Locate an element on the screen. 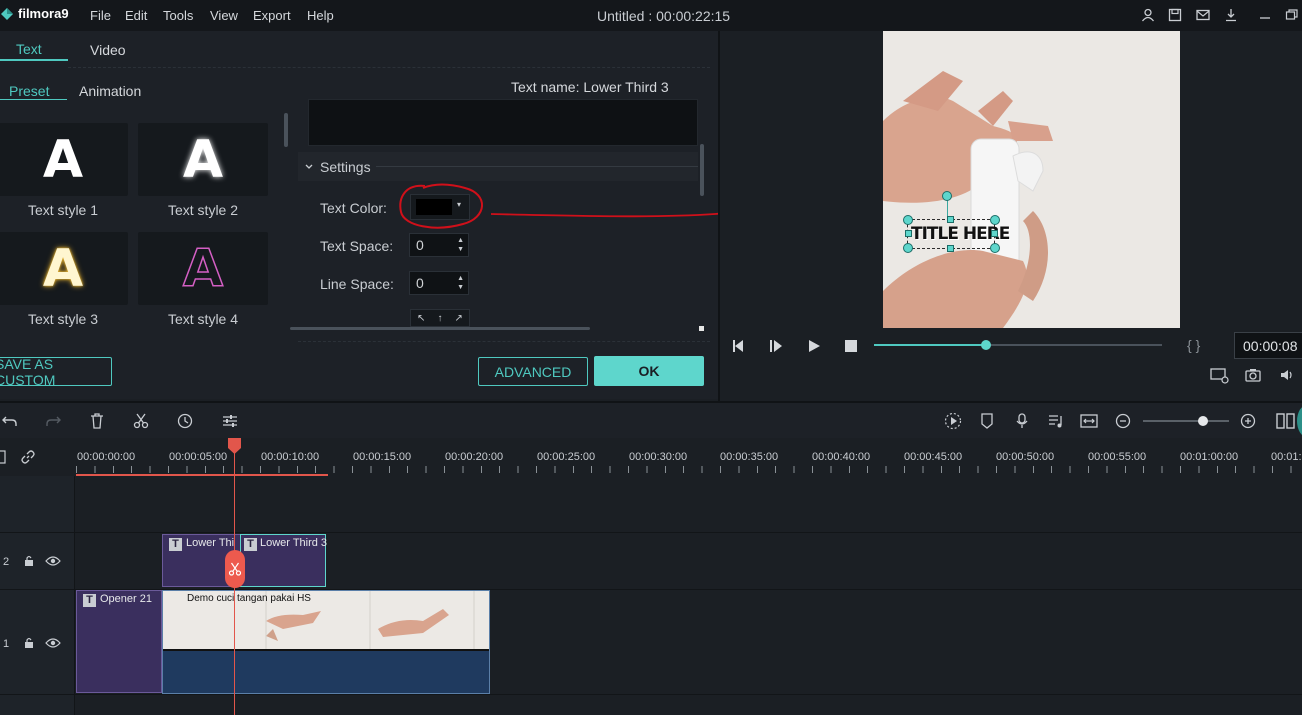  rotate-handle is located at coordinates (947, 196).